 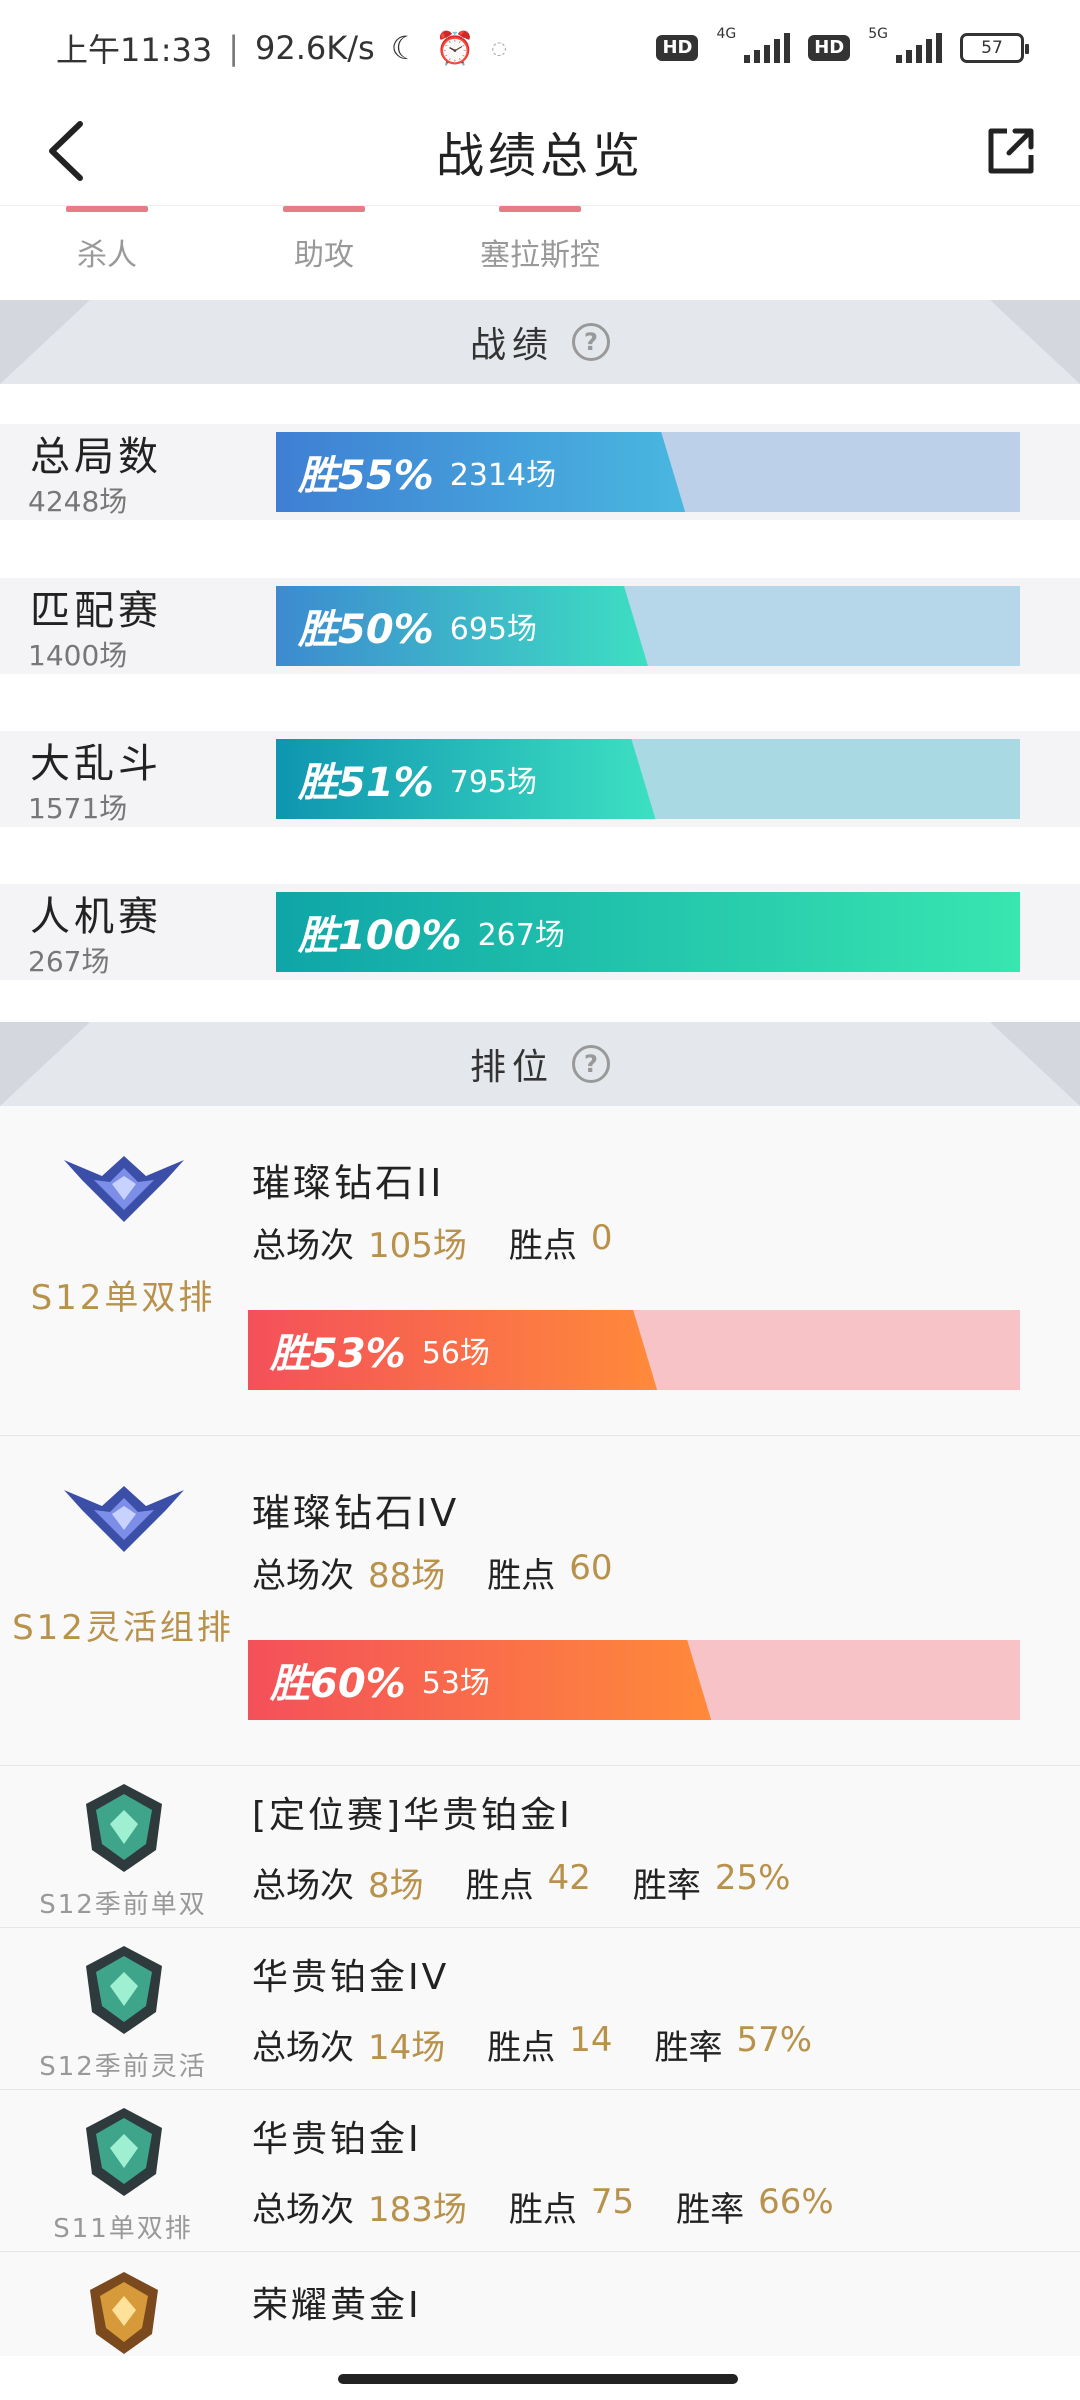 I want to click on tab-label: 助攻, so click(x=324, y=255).